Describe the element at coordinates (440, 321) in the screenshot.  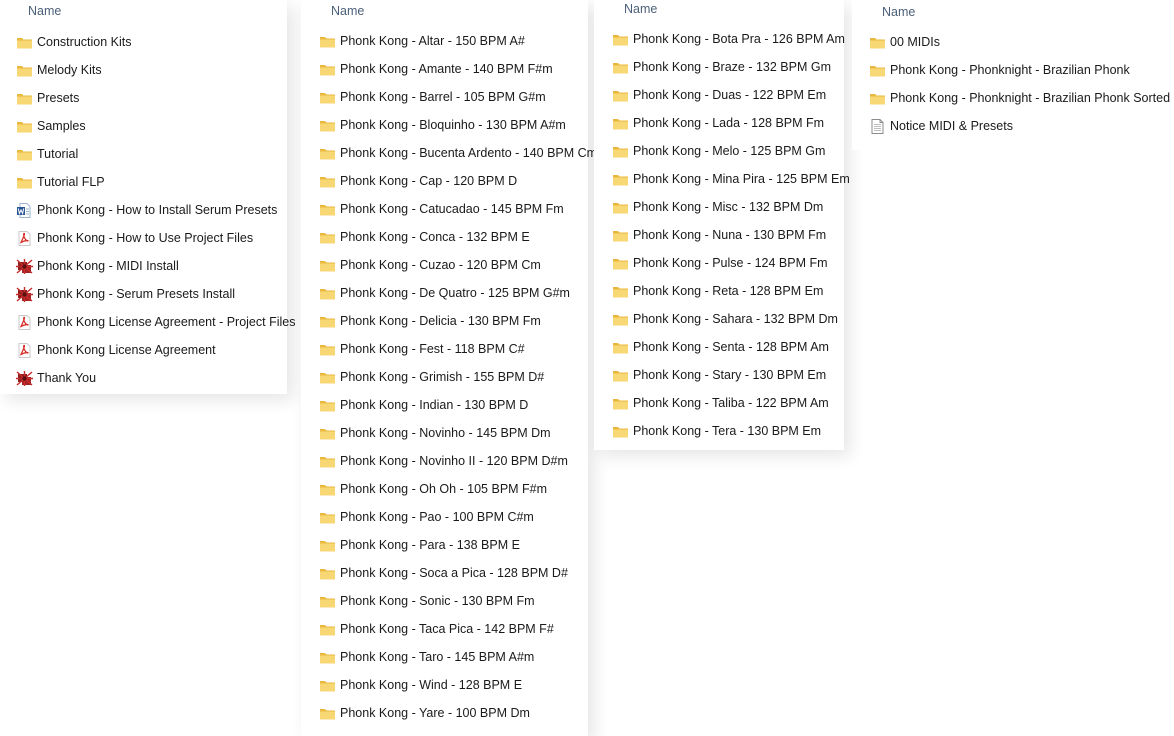
I see `file-name: Phonk Kong - Delicia - 130 BPM Fm` at that location.